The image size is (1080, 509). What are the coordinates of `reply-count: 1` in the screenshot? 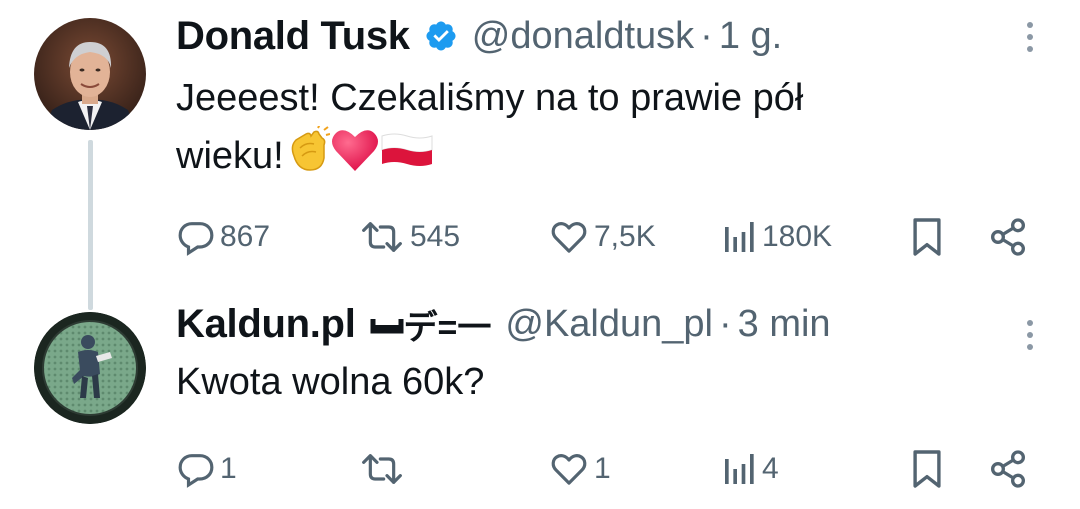 It's located at (228, 468).